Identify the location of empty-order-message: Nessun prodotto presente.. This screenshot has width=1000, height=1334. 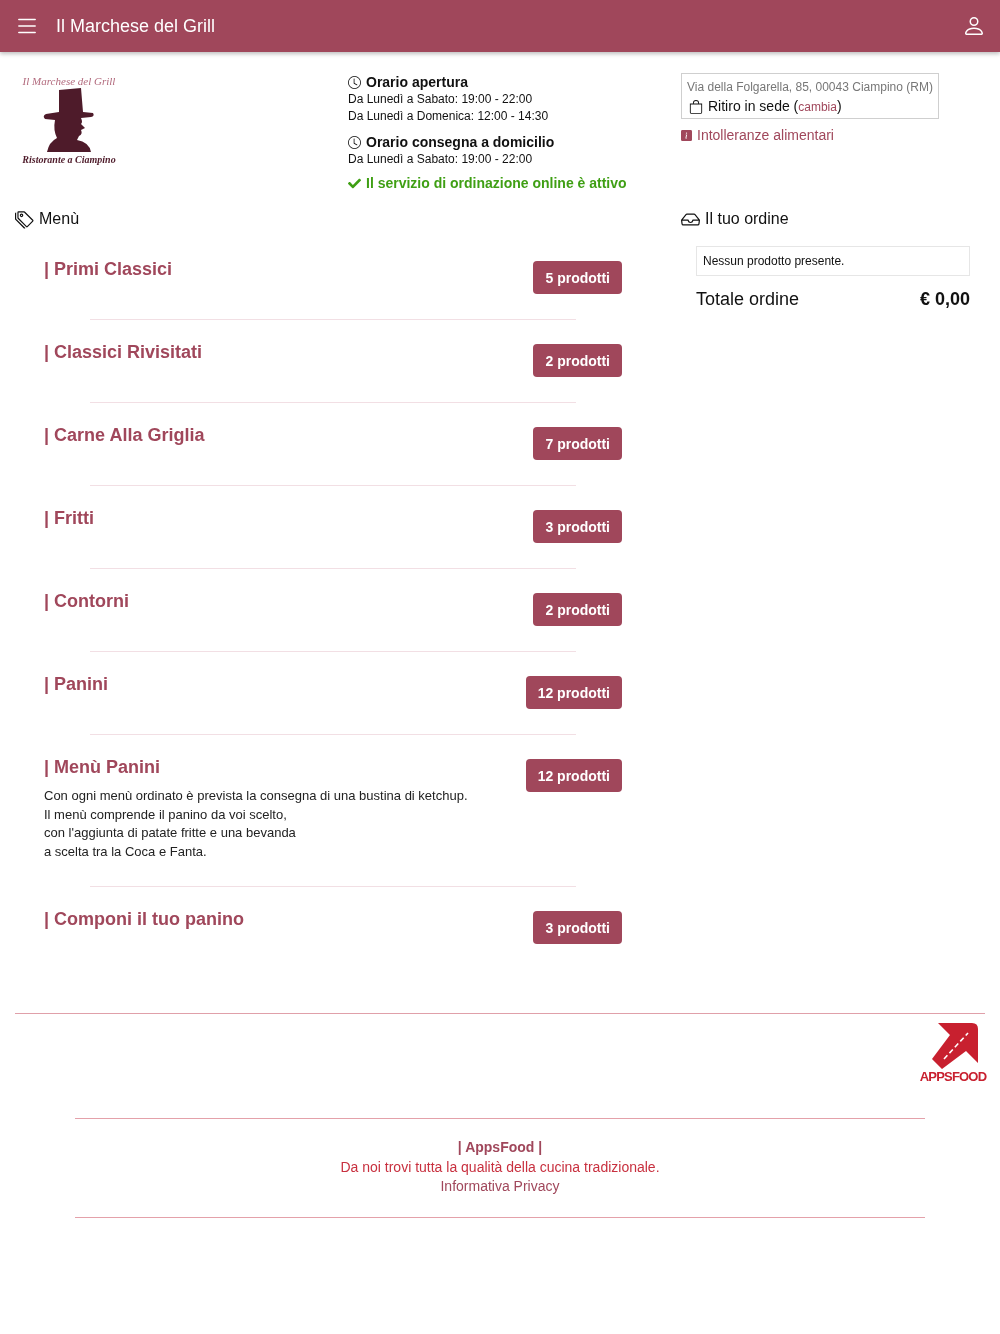
(774, 261).